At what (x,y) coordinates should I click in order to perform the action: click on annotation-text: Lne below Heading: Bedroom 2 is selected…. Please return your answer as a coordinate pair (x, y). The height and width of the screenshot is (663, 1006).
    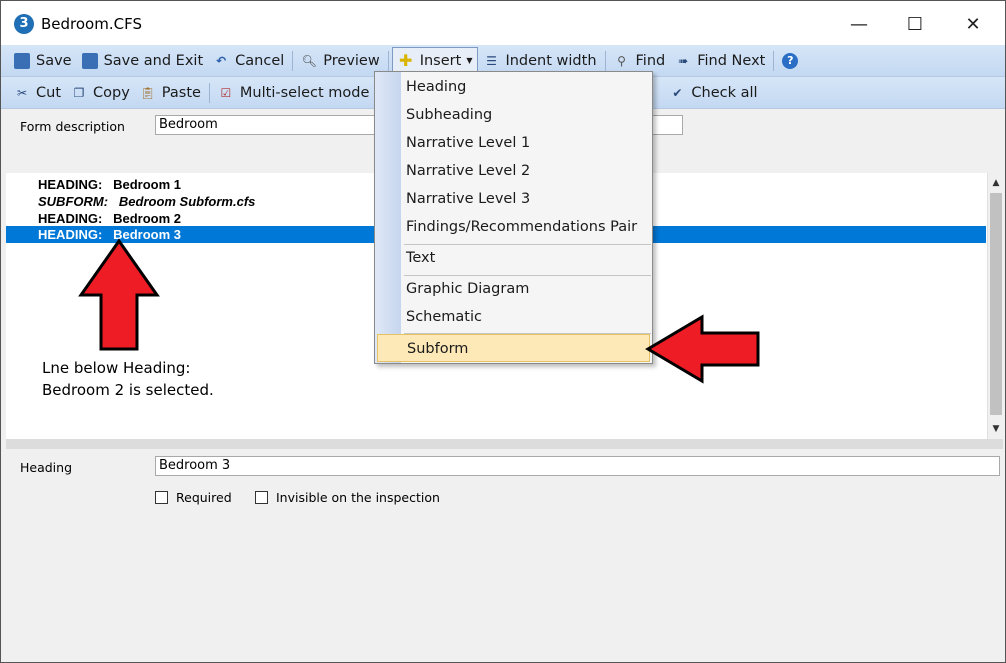
    Looking at the image, I should click on (128, 379).